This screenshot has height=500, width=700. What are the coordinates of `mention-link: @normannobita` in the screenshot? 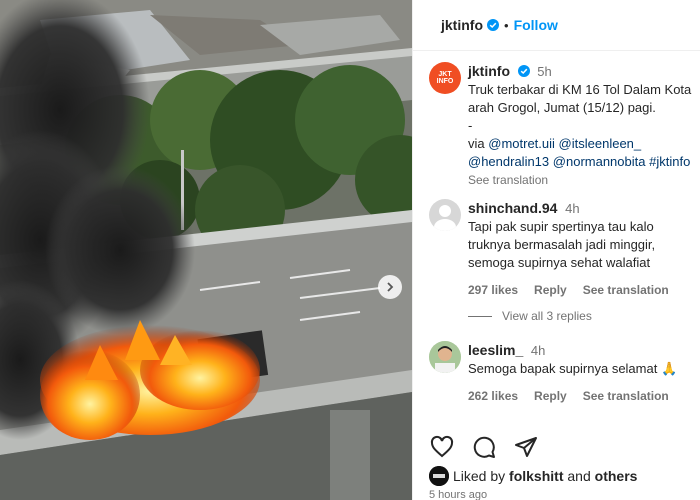 It's located at (599, 161).